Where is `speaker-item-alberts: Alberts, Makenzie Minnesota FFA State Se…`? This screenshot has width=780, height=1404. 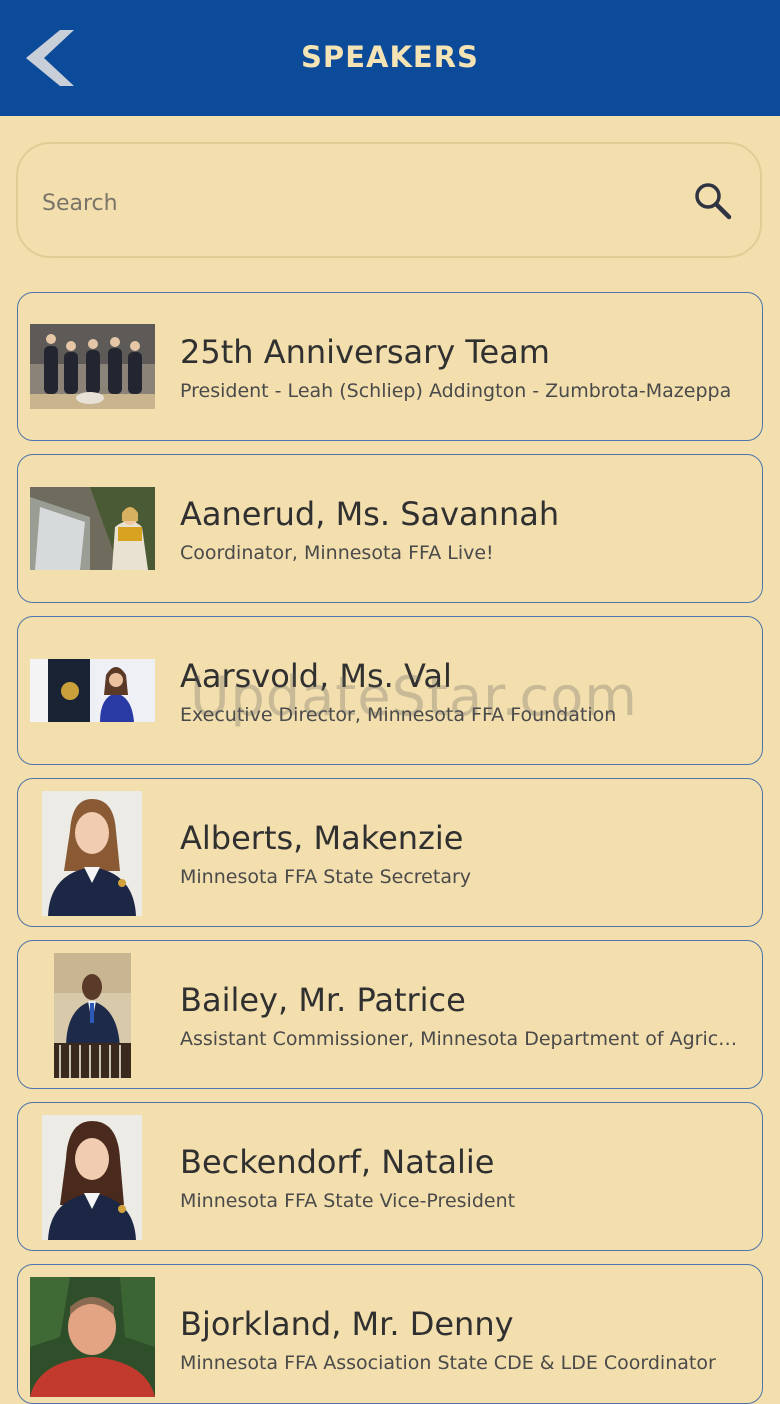
speaker-item-alberts: Alberts, Makenzie Minnesota FFA State Se… is located at coordinates (390, 852).